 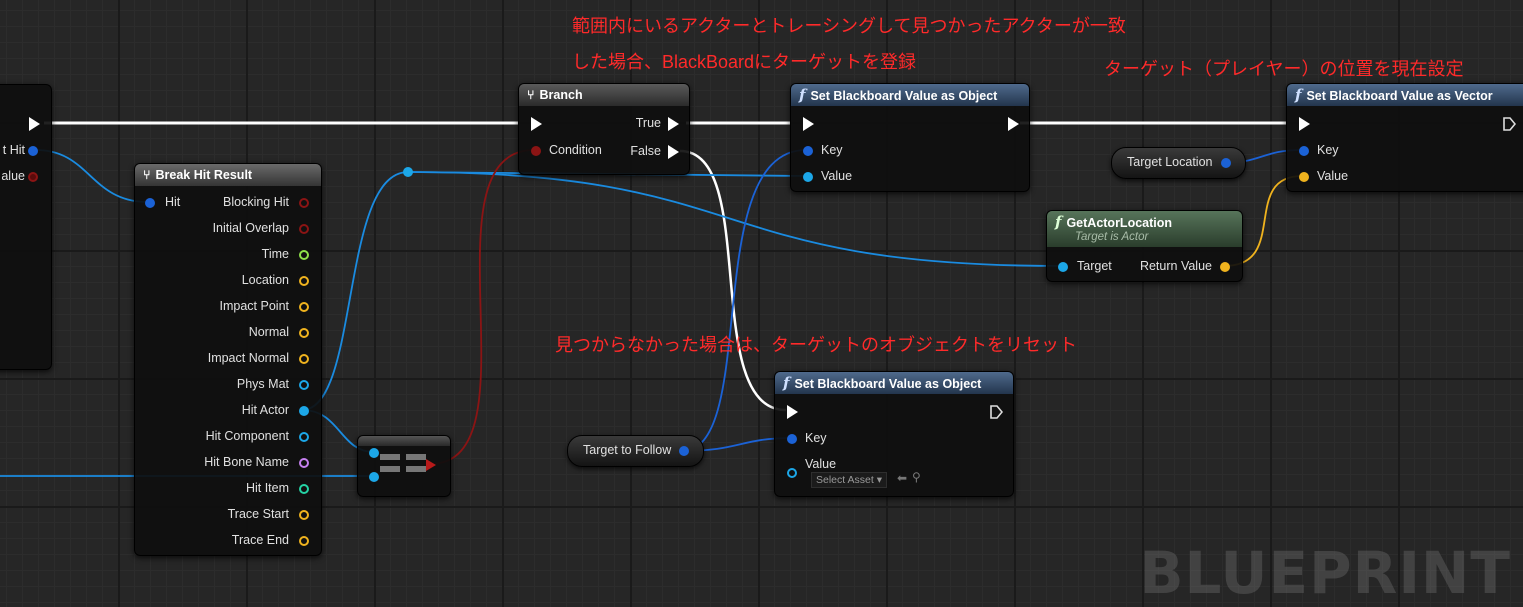 I want to click on set-bb-object-reset-header: f Set Blackboard Value as Object, so click(x=894, y=383).